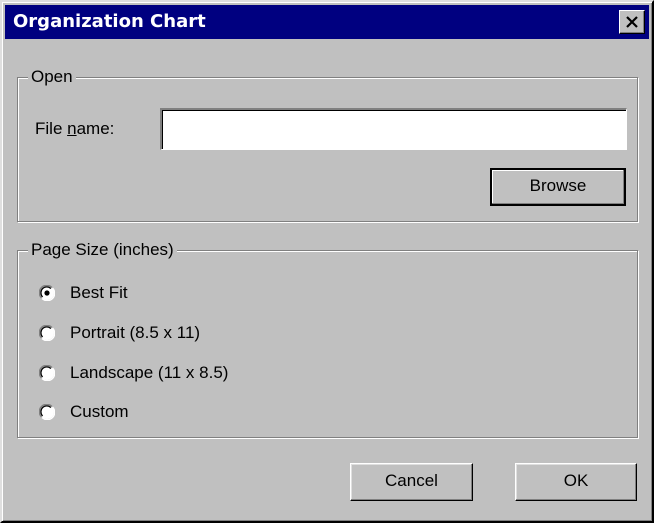 This screenshot has height=523, width=654. I want to click on radio-custom-label: Custom, so click(99, 411).